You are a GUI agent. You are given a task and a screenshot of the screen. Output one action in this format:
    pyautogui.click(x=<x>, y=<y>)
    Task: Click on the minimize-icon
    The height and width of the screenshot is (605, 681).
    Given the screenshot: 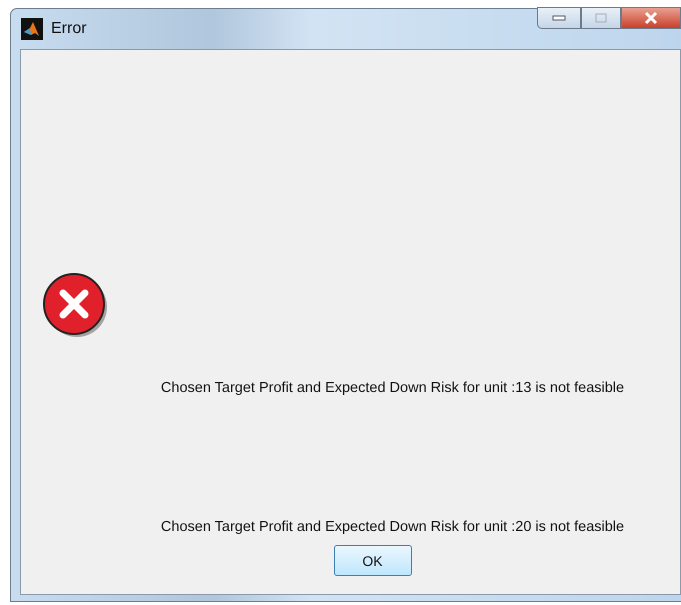 What is the action you would take?
    pyautogui.click(x=559, y=18)
    